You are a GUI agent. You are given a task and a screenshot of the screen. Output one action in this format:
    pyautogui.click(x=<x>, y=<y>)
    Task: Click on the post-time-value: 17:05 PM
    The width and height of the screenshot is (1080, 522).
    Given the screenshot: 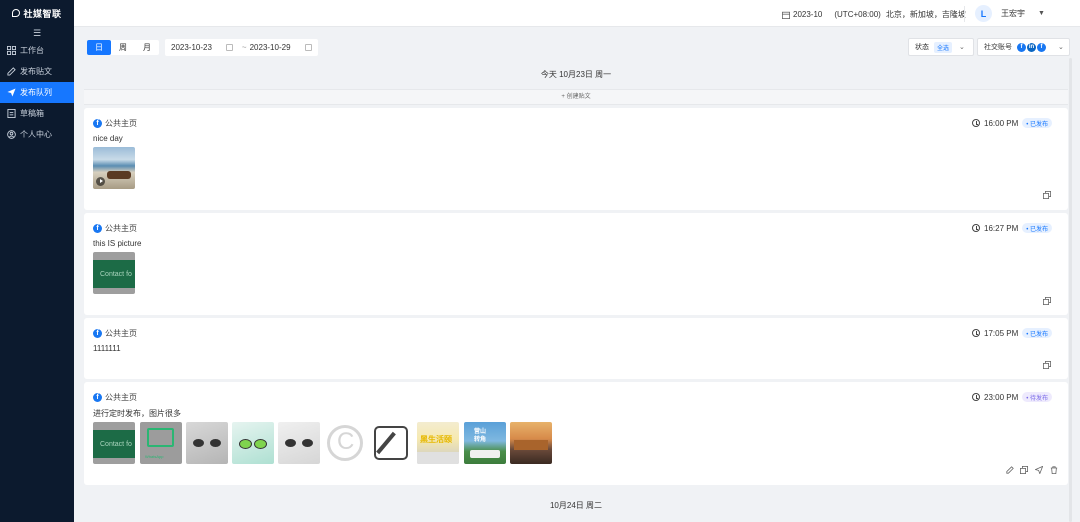 What is the action you would take?
    pyautogui.click(x=1001, y=333)
    